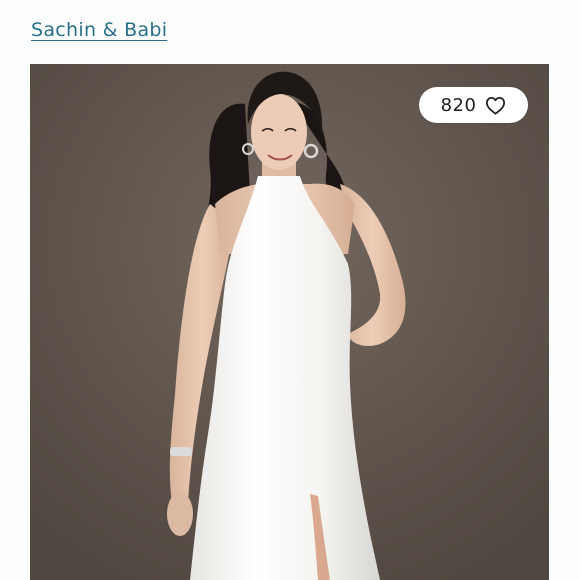 Image resolution: width=580 pixels, height=580 pixels. Describe the element at coordinates (458, 105) in the screenshot. I see `like-count: 820` at that location.